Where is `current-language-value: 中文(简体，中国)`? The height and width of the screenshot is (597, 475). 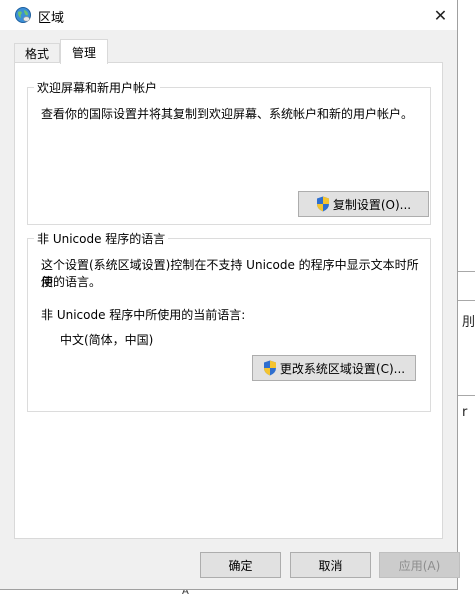
current-language-value: 中文(简体，中国) is located at coordinates (107, 340).